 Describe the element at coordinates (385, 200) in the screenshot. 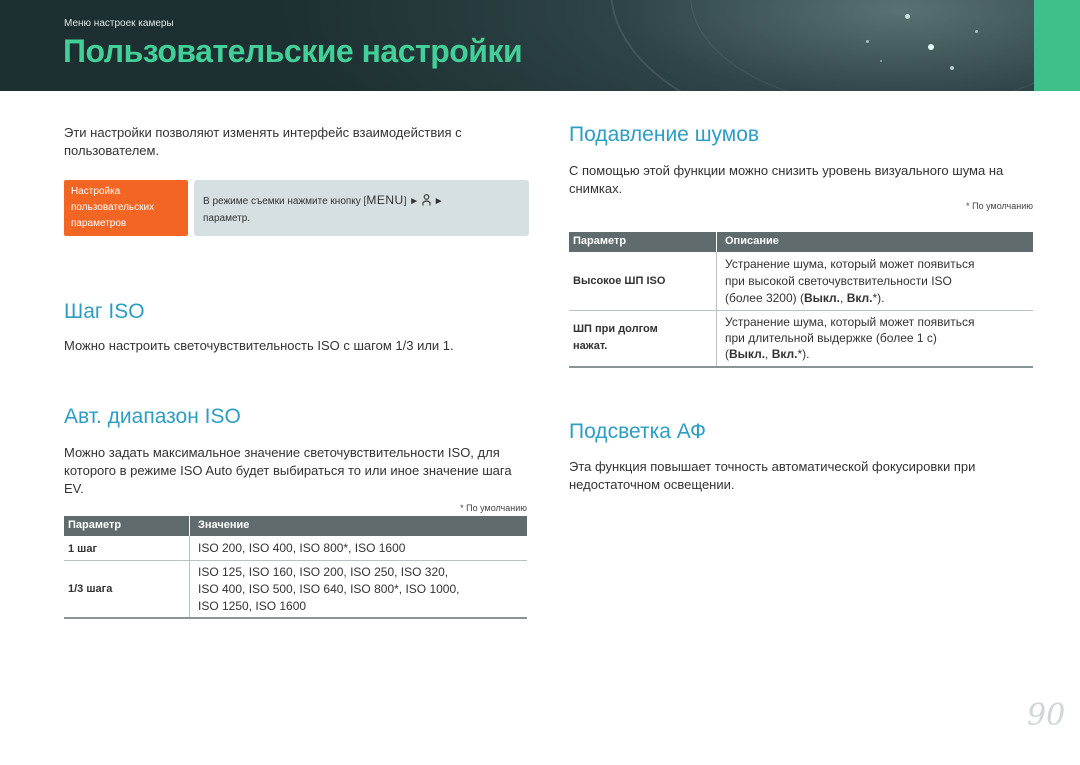

I see `menu-key: MENU` at that location.